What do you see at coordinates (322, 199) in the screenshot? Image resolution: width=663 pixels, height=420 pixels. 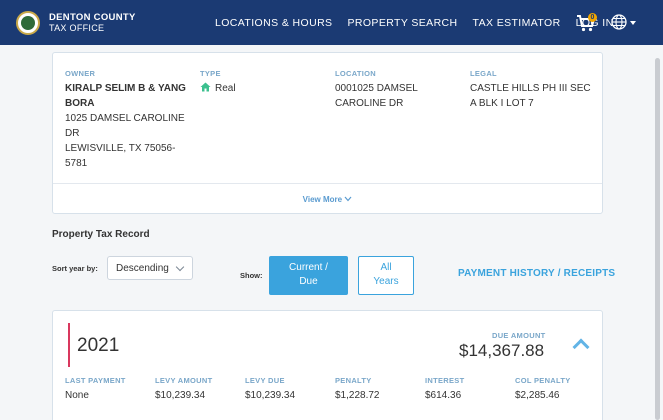 I see `view-more-label: View More` at bounding box center [322, 199].